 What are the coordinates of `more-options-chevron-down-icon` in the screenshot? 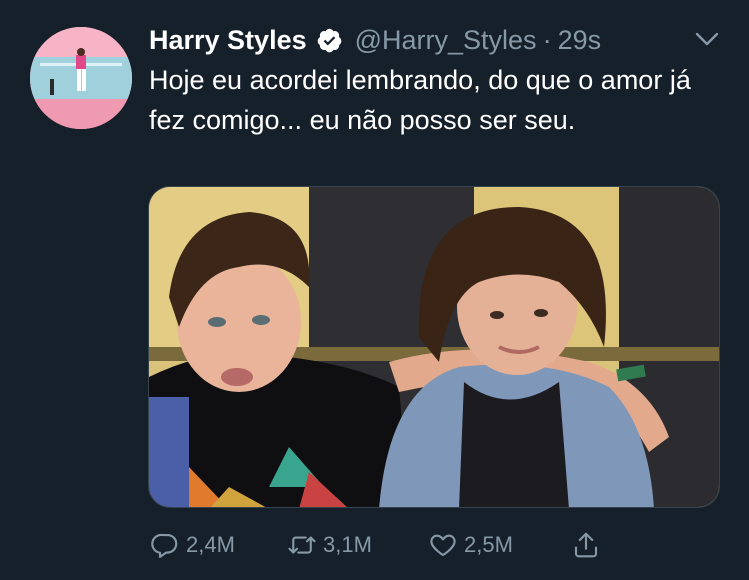 It's located at (707, 39).